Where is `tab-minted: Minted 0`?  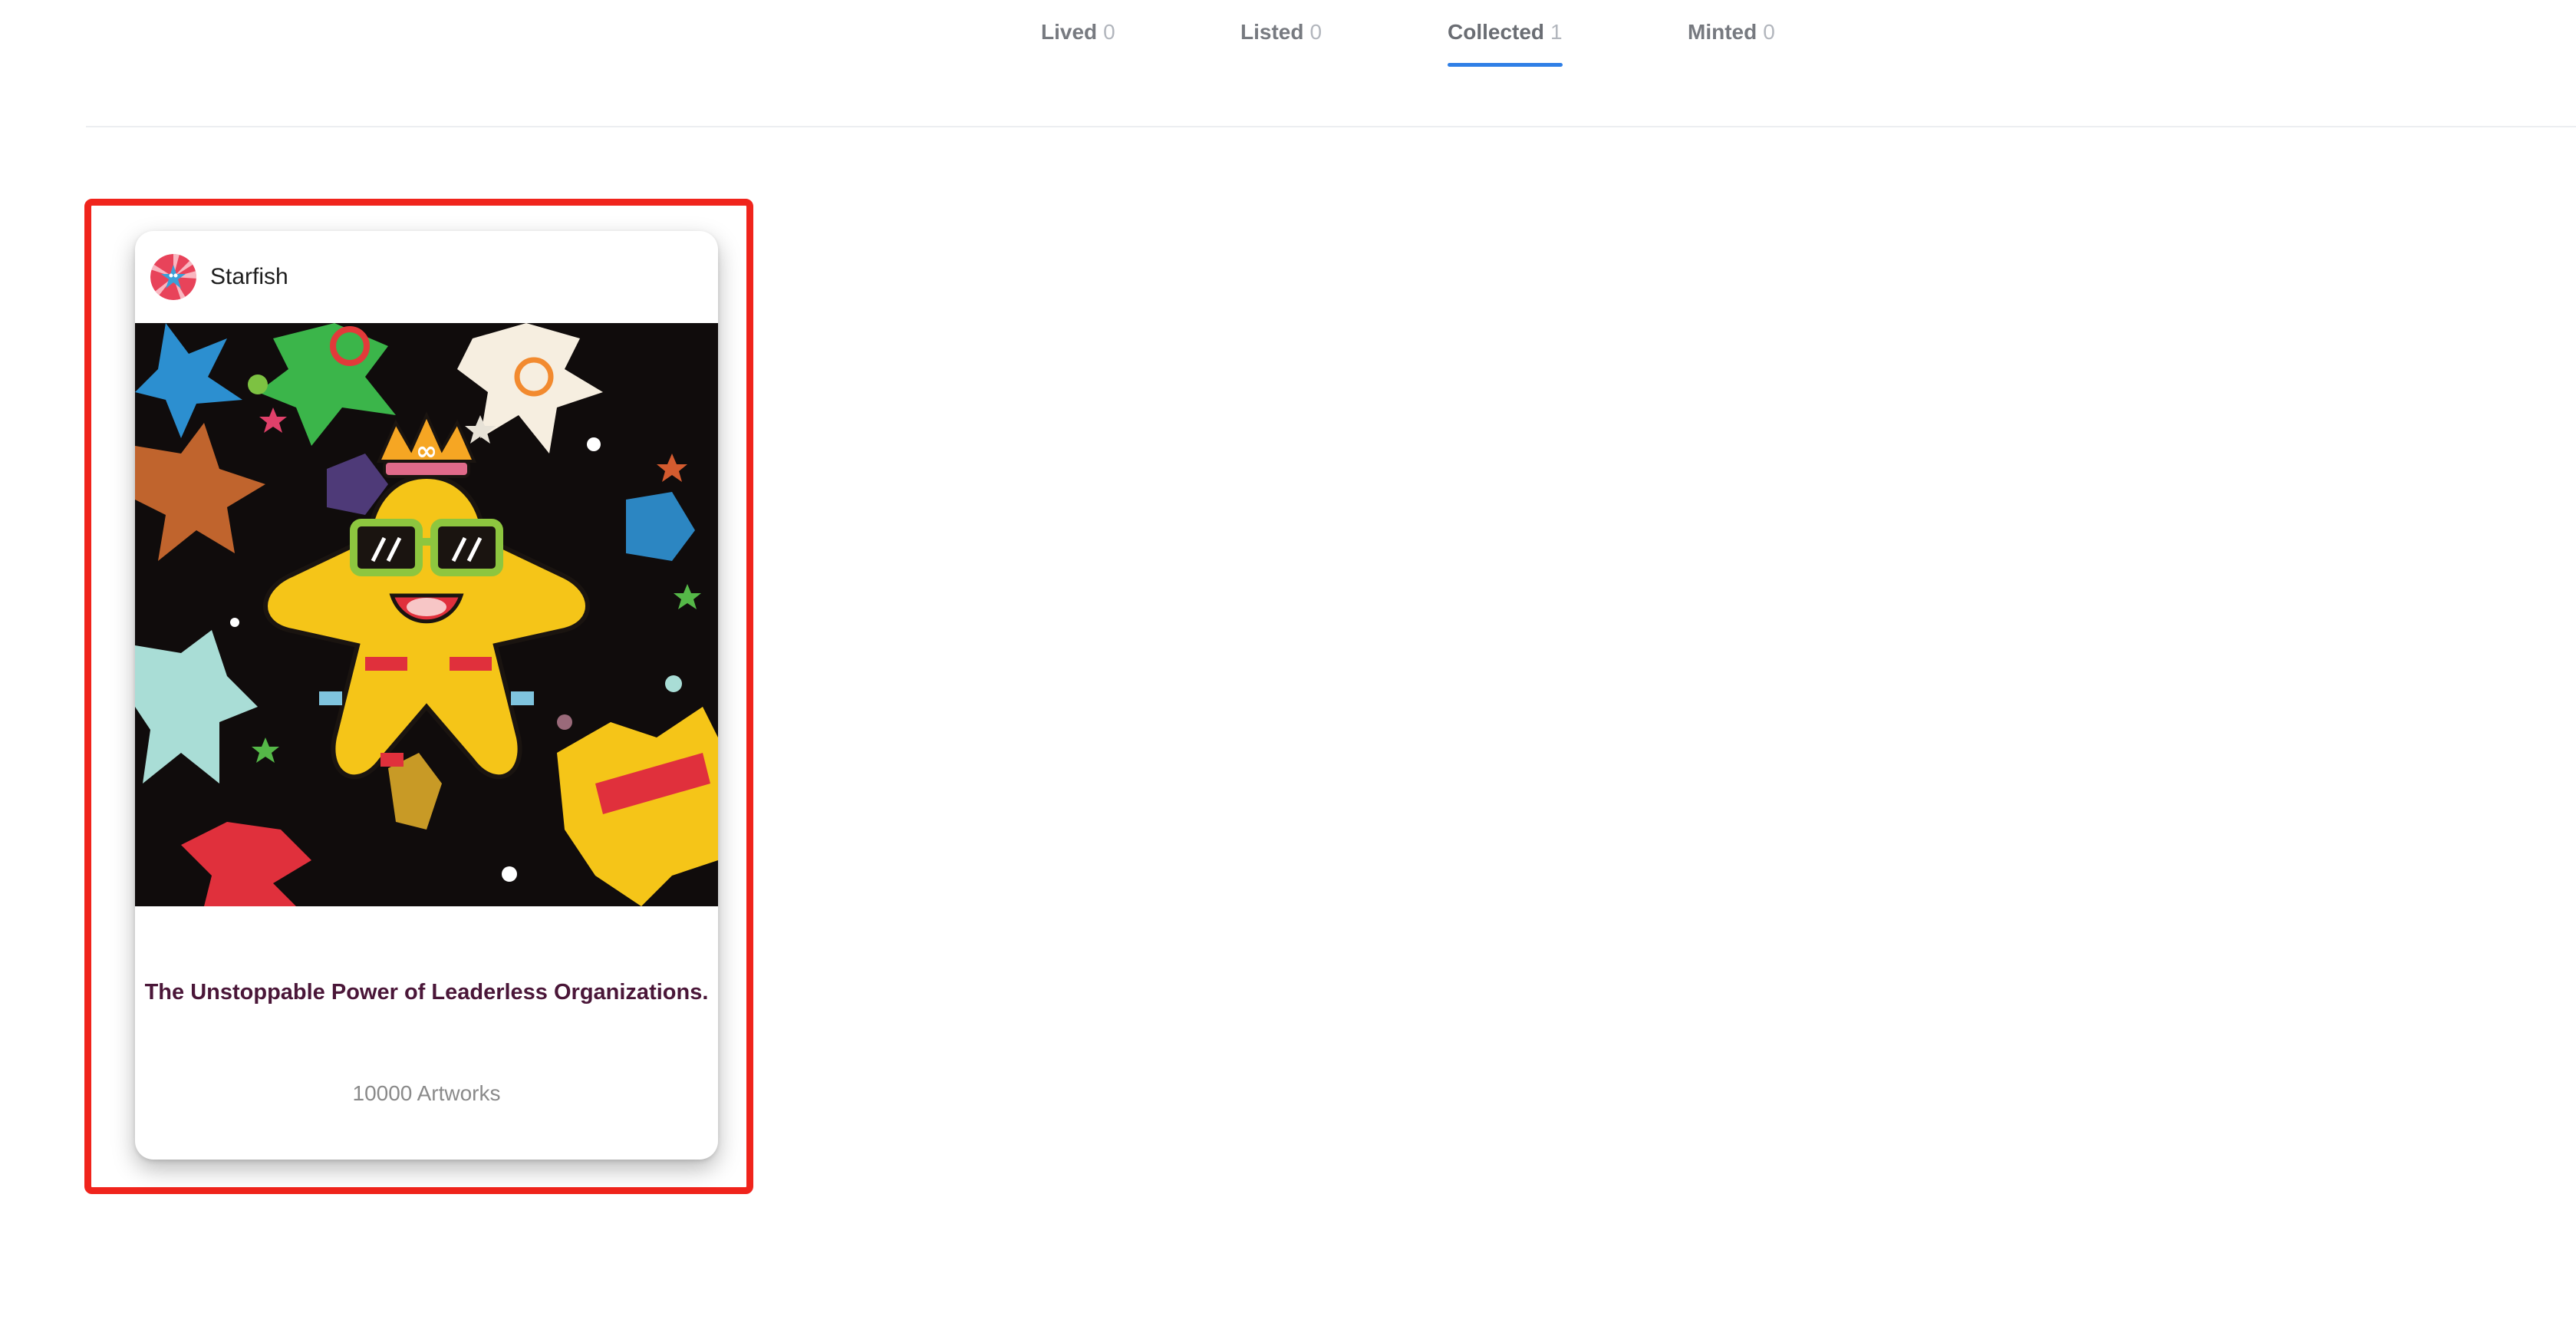 tab-minted: Minted 0 is located at coordinates (1731, 44).